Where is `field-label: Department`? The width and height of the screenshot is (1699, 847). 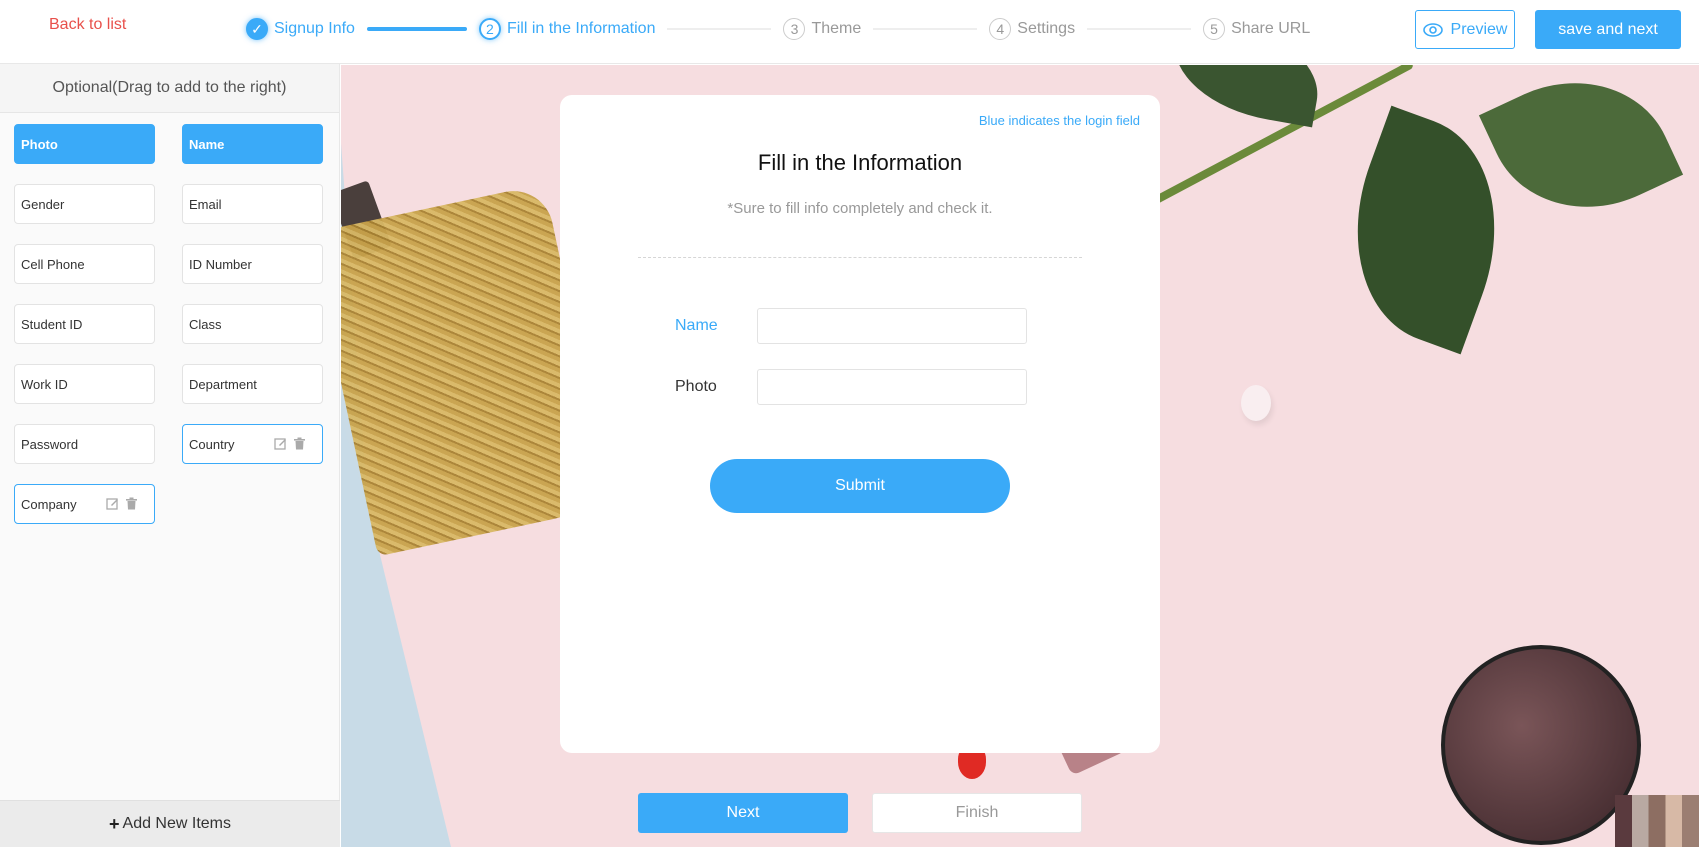
field-label: Department is located at coordinates (223, 384).